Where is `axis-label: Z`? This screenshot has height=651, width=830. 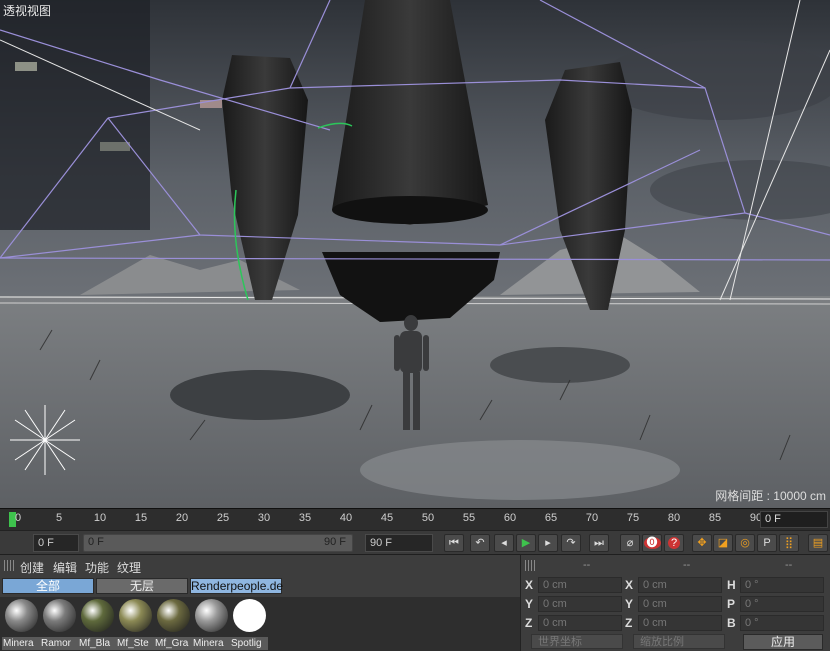
axis-label: Z is located at coordinates (529, 623).